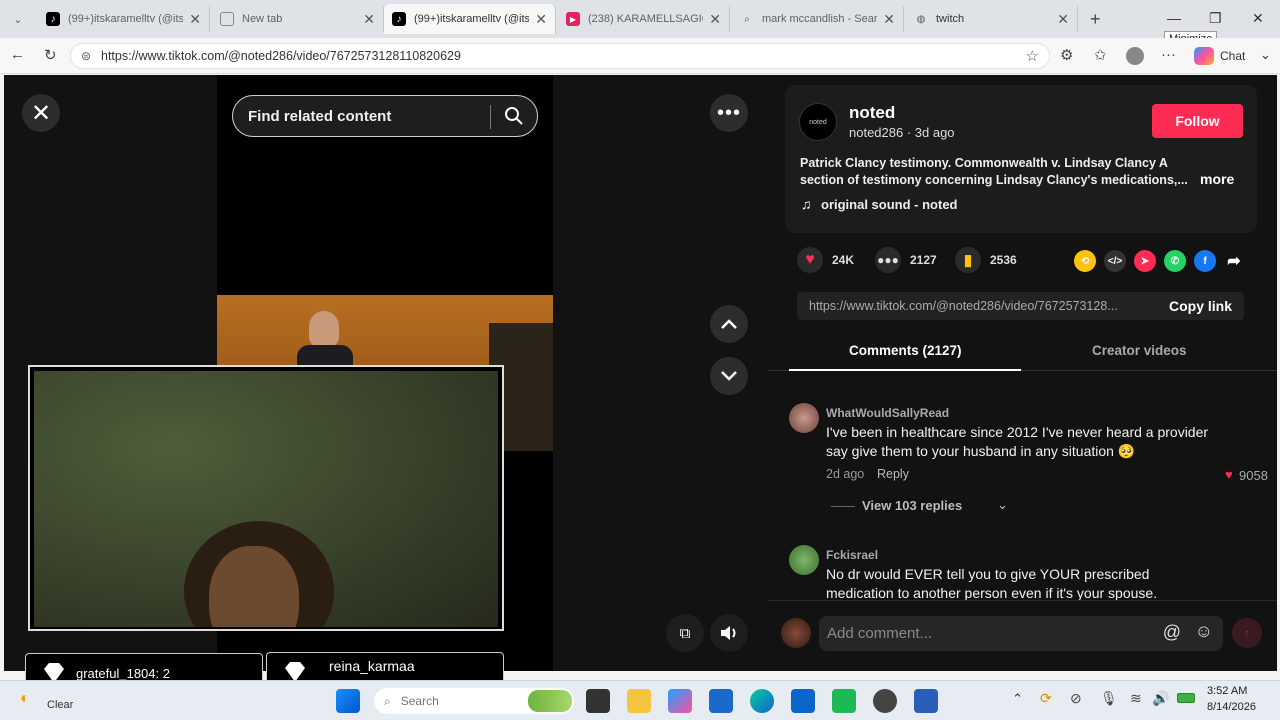  What do you see at coordinates (893, 474) in the screenshot?
I see `reply-button: Reply` at bounding box center [893, 474].